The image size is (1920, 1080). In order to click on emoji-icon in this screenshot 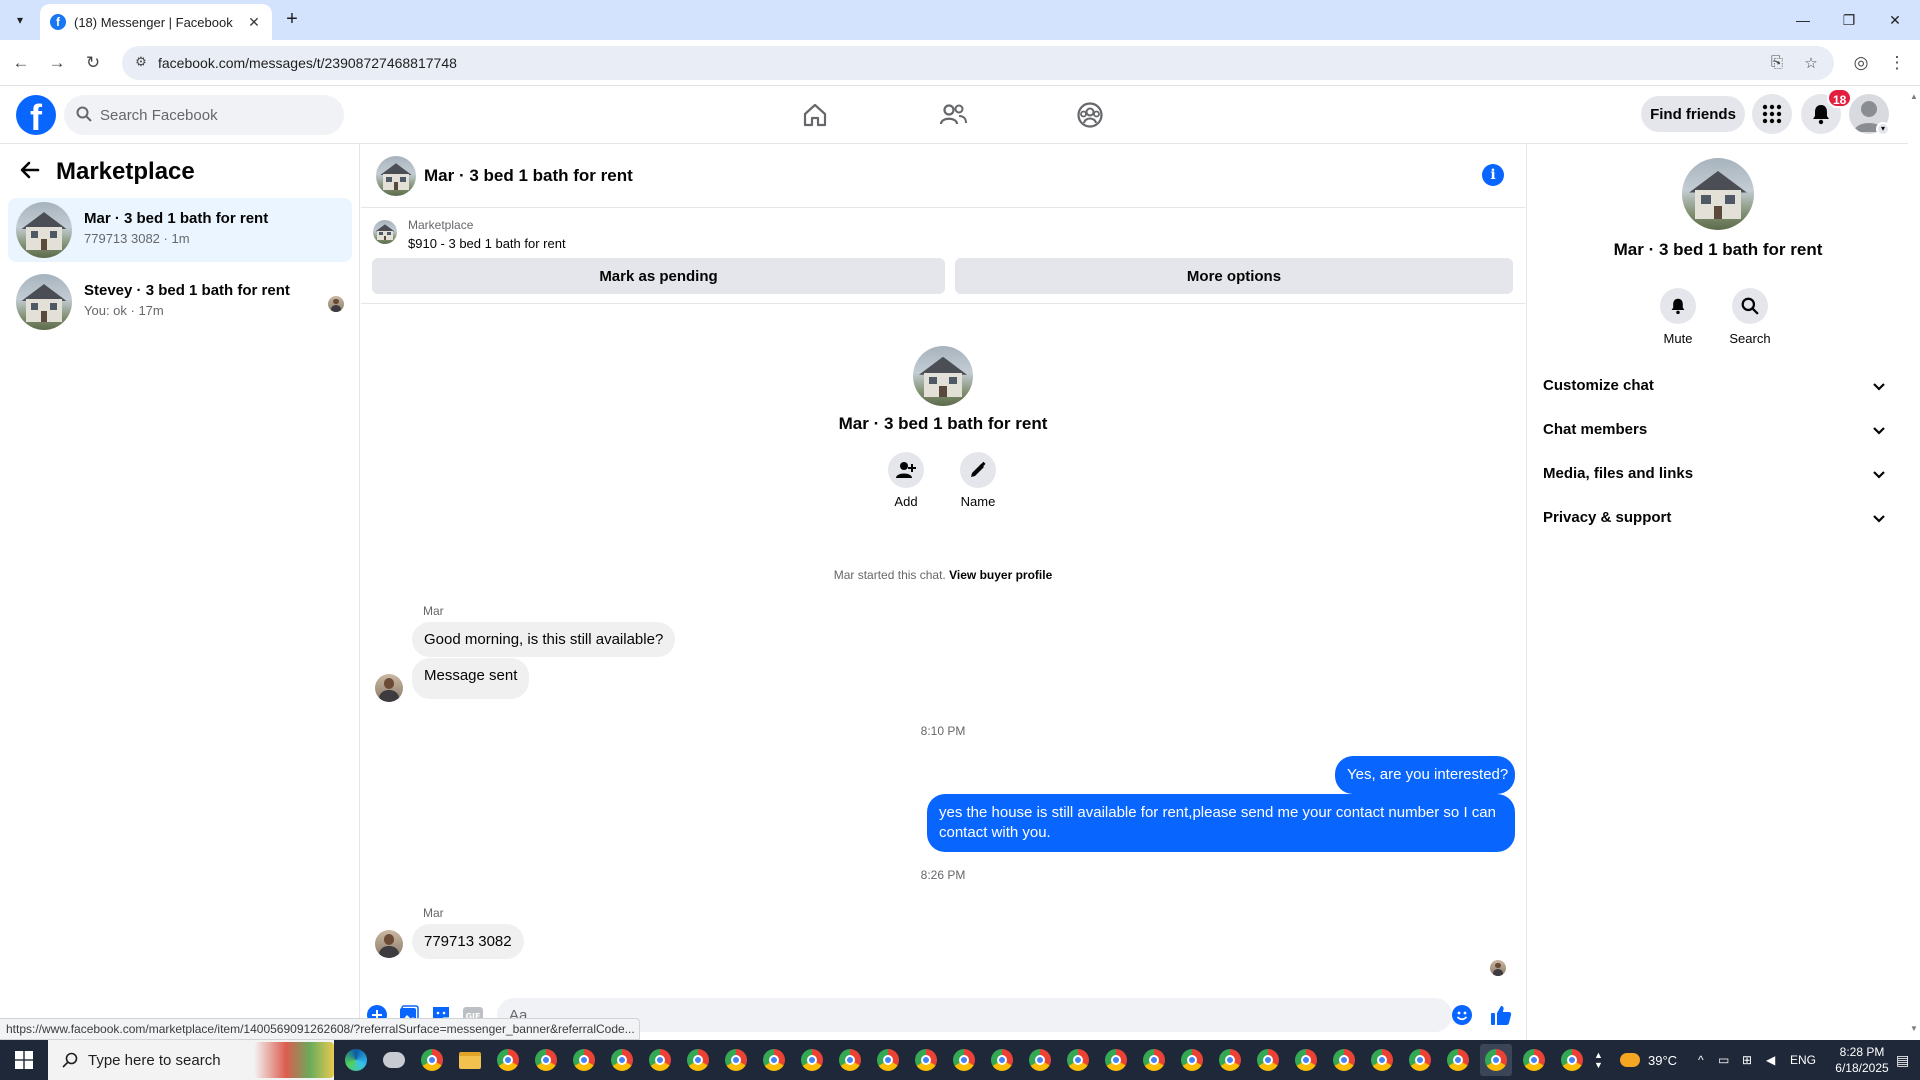, I will do `click(1462, 1015)`.